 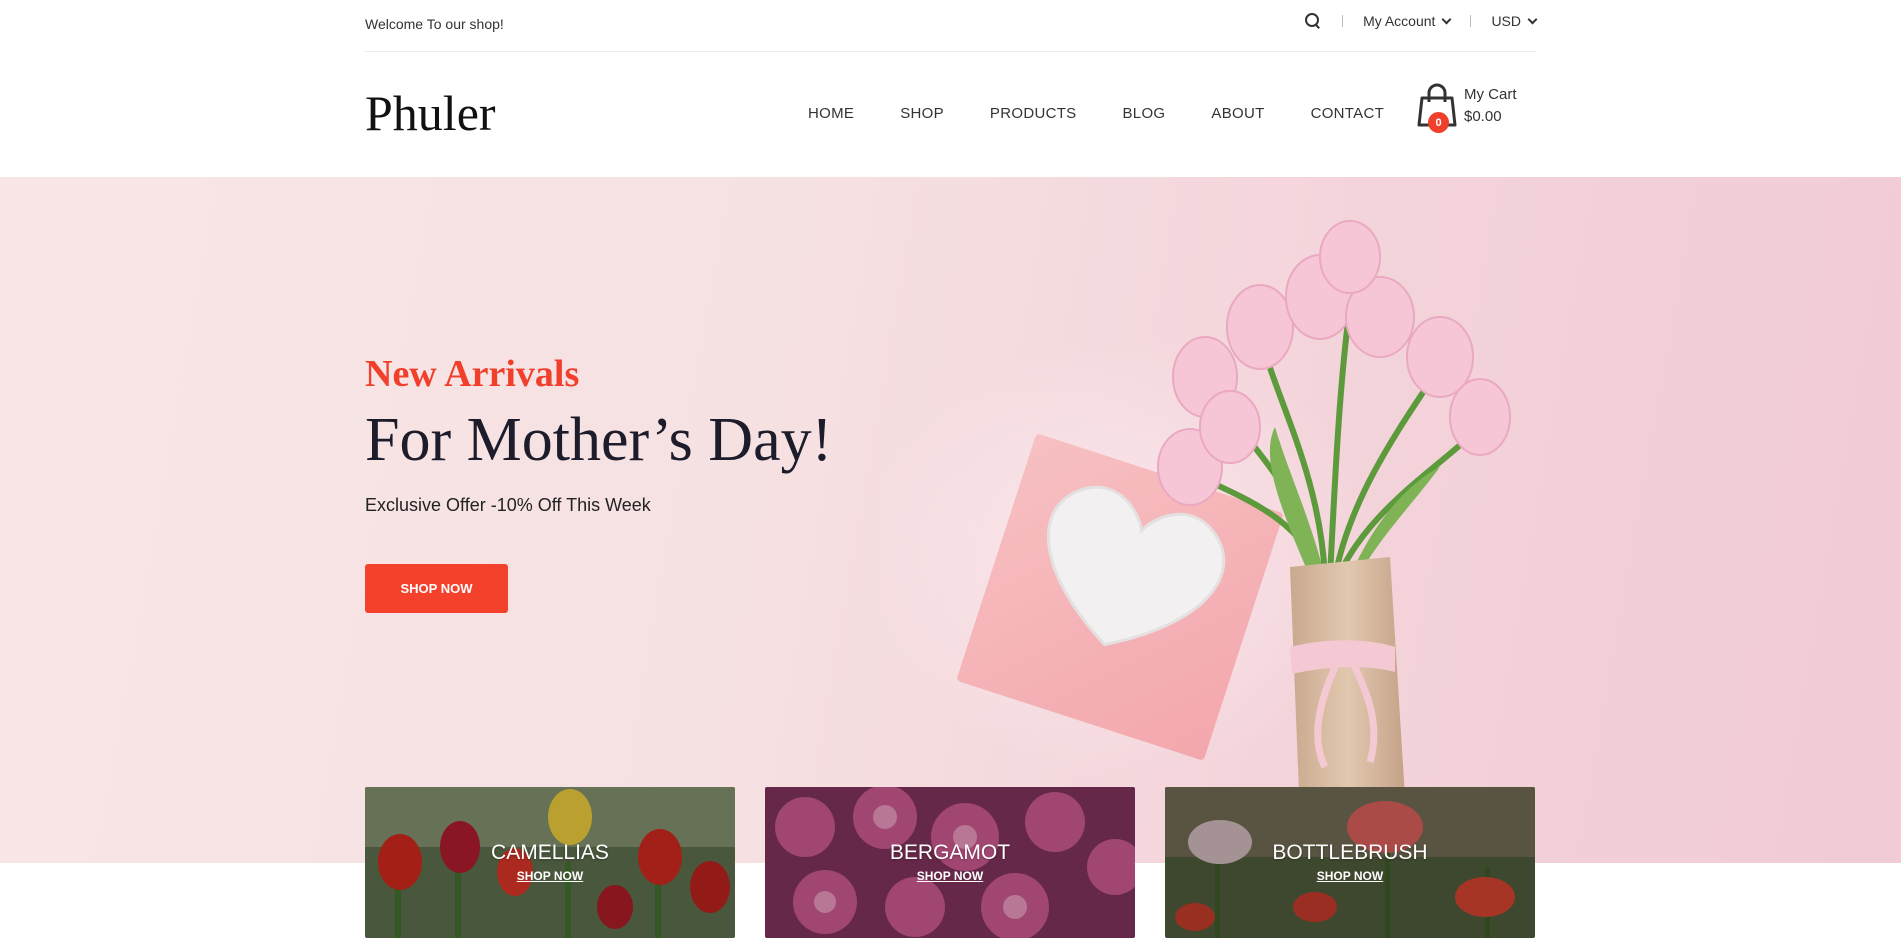 What do you see at coordinates (1506, 21) in the screenshot?
I see `currency-label: USD` at bounding box center [1506, 21].